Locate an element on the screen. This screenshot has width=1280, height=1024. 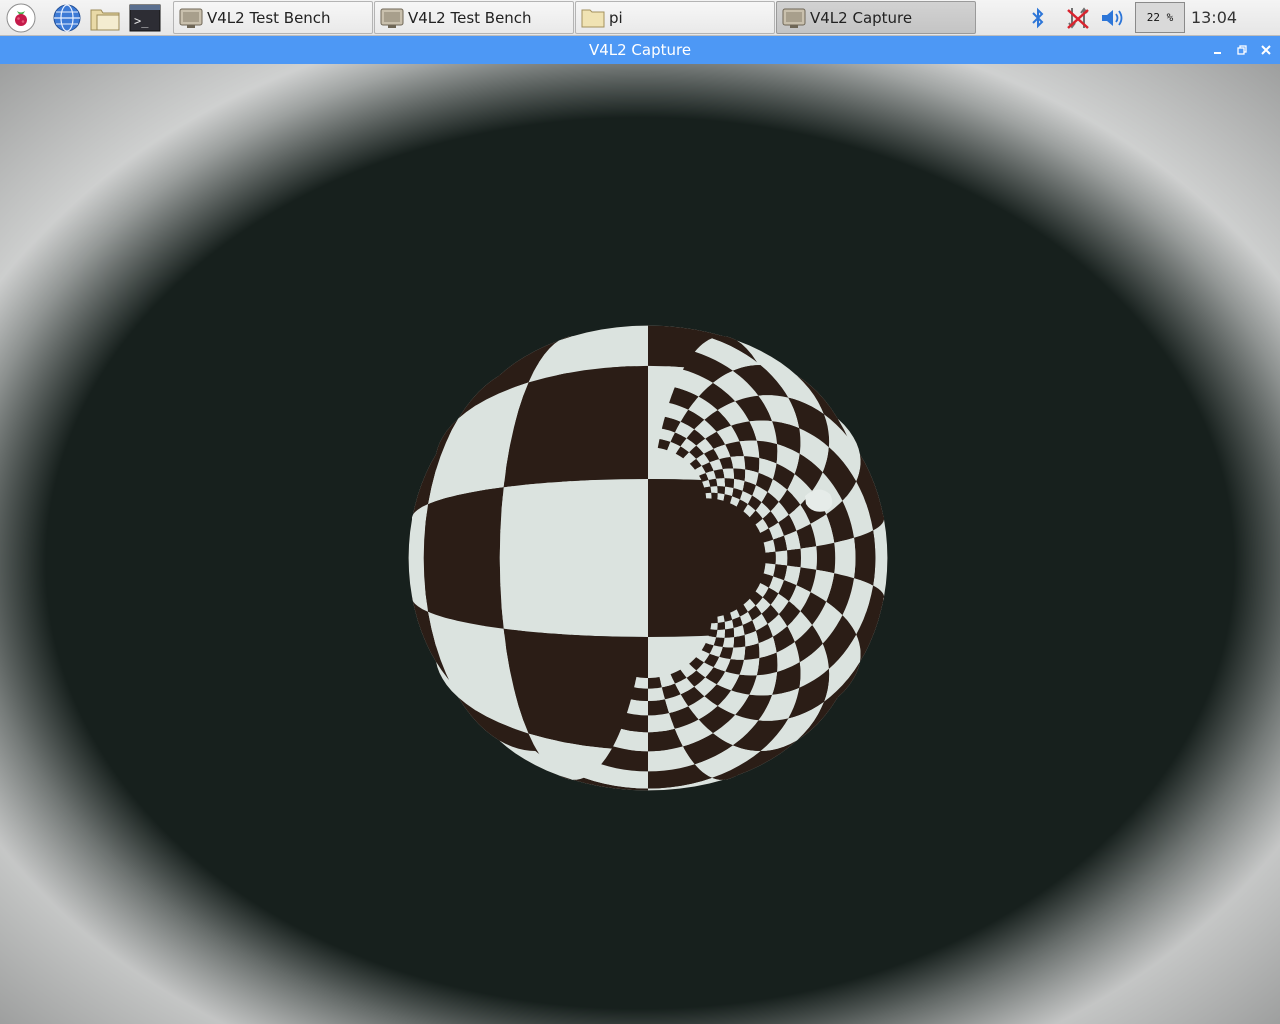
volume-icon is located at coordinates (1113, 18).